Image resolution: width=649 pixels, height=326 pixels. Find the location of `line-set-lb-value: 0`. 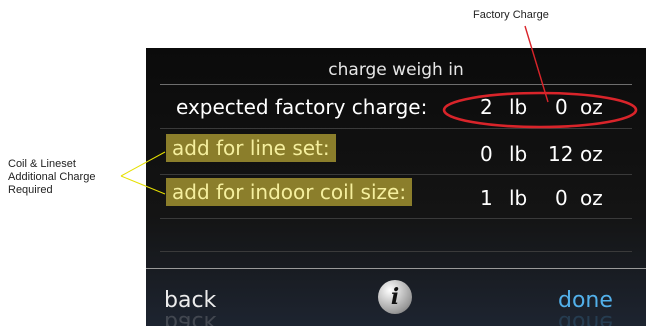

line-set-lb-value: 0 is located at coordinates (486, 154).